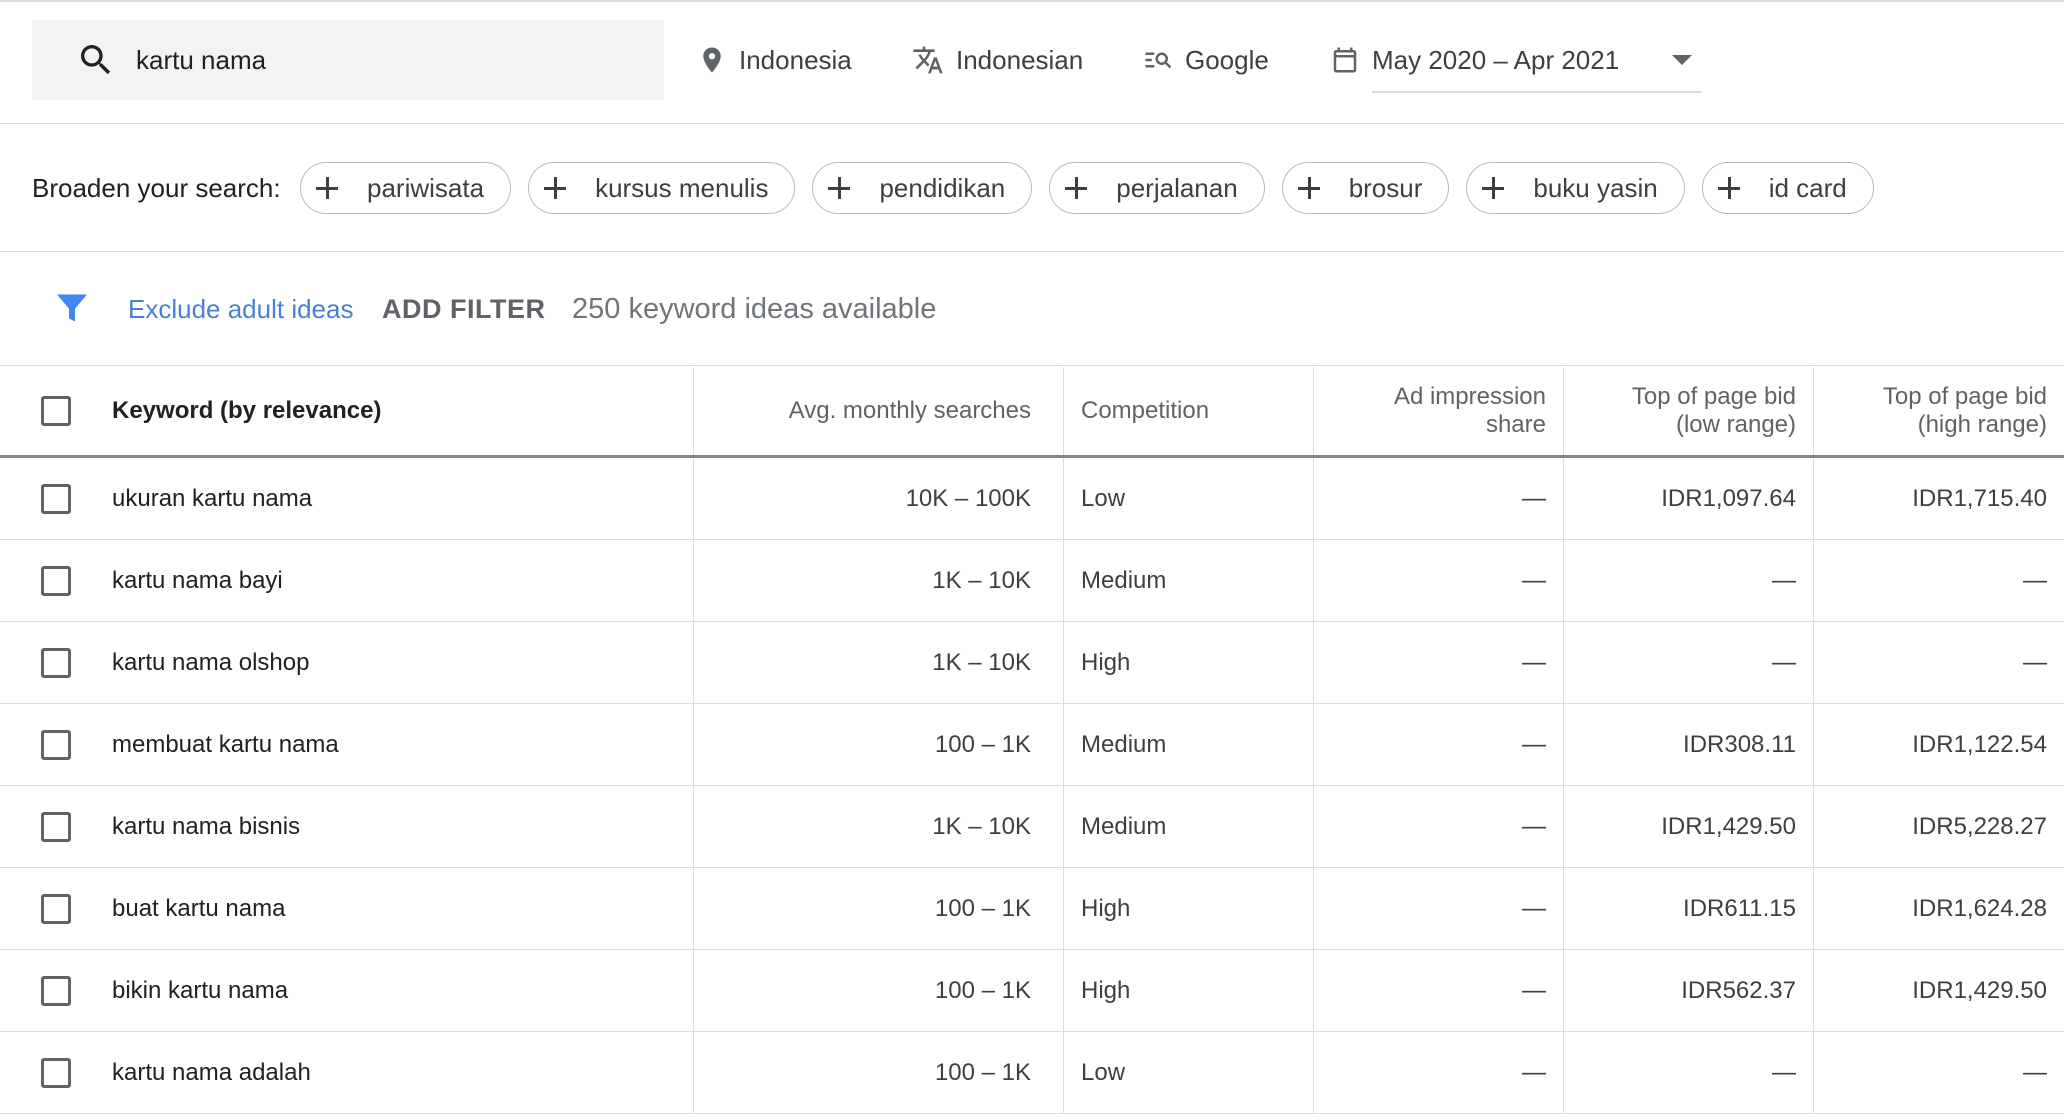 This screenshot has height=1120, width=2064. Describe the element at coordinates (878, 498) in the screenshot. I see `cell-avg-searches: 10K – 100K` at that location.